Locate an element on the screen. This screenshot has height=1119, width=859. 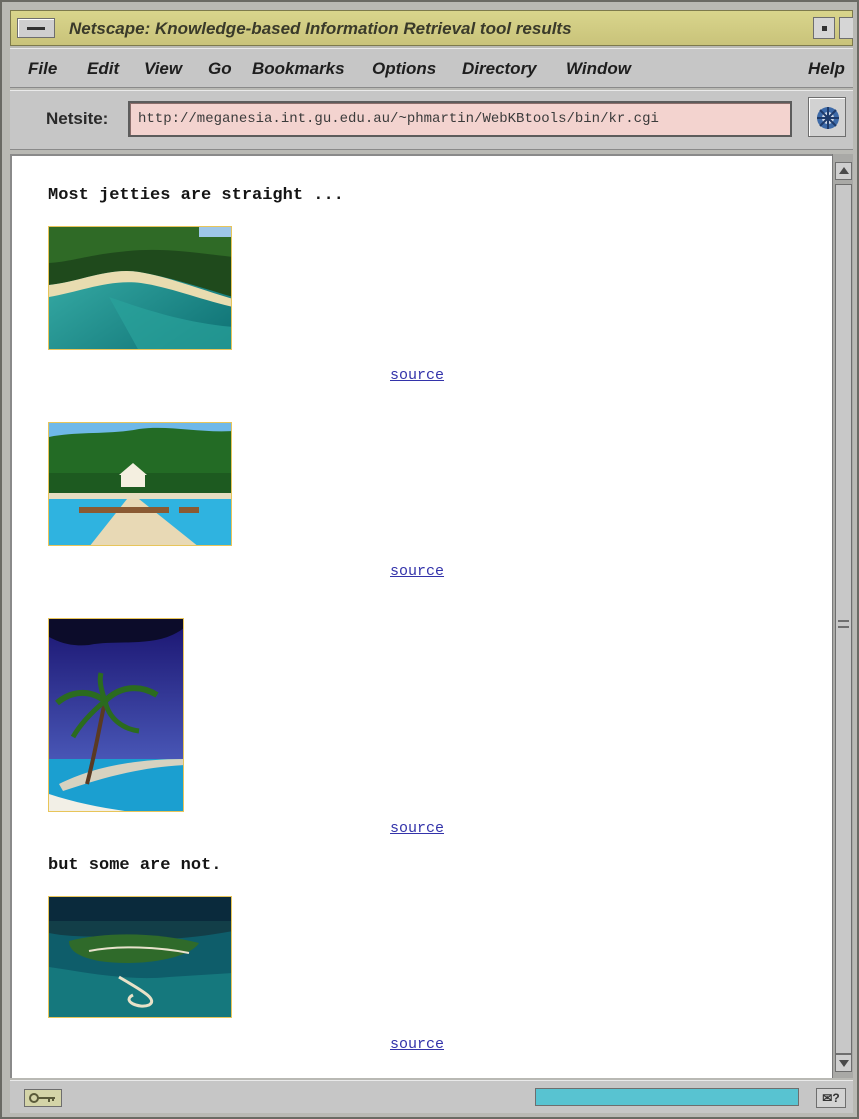
scroll-thumb is located at coordinates (843, 619).